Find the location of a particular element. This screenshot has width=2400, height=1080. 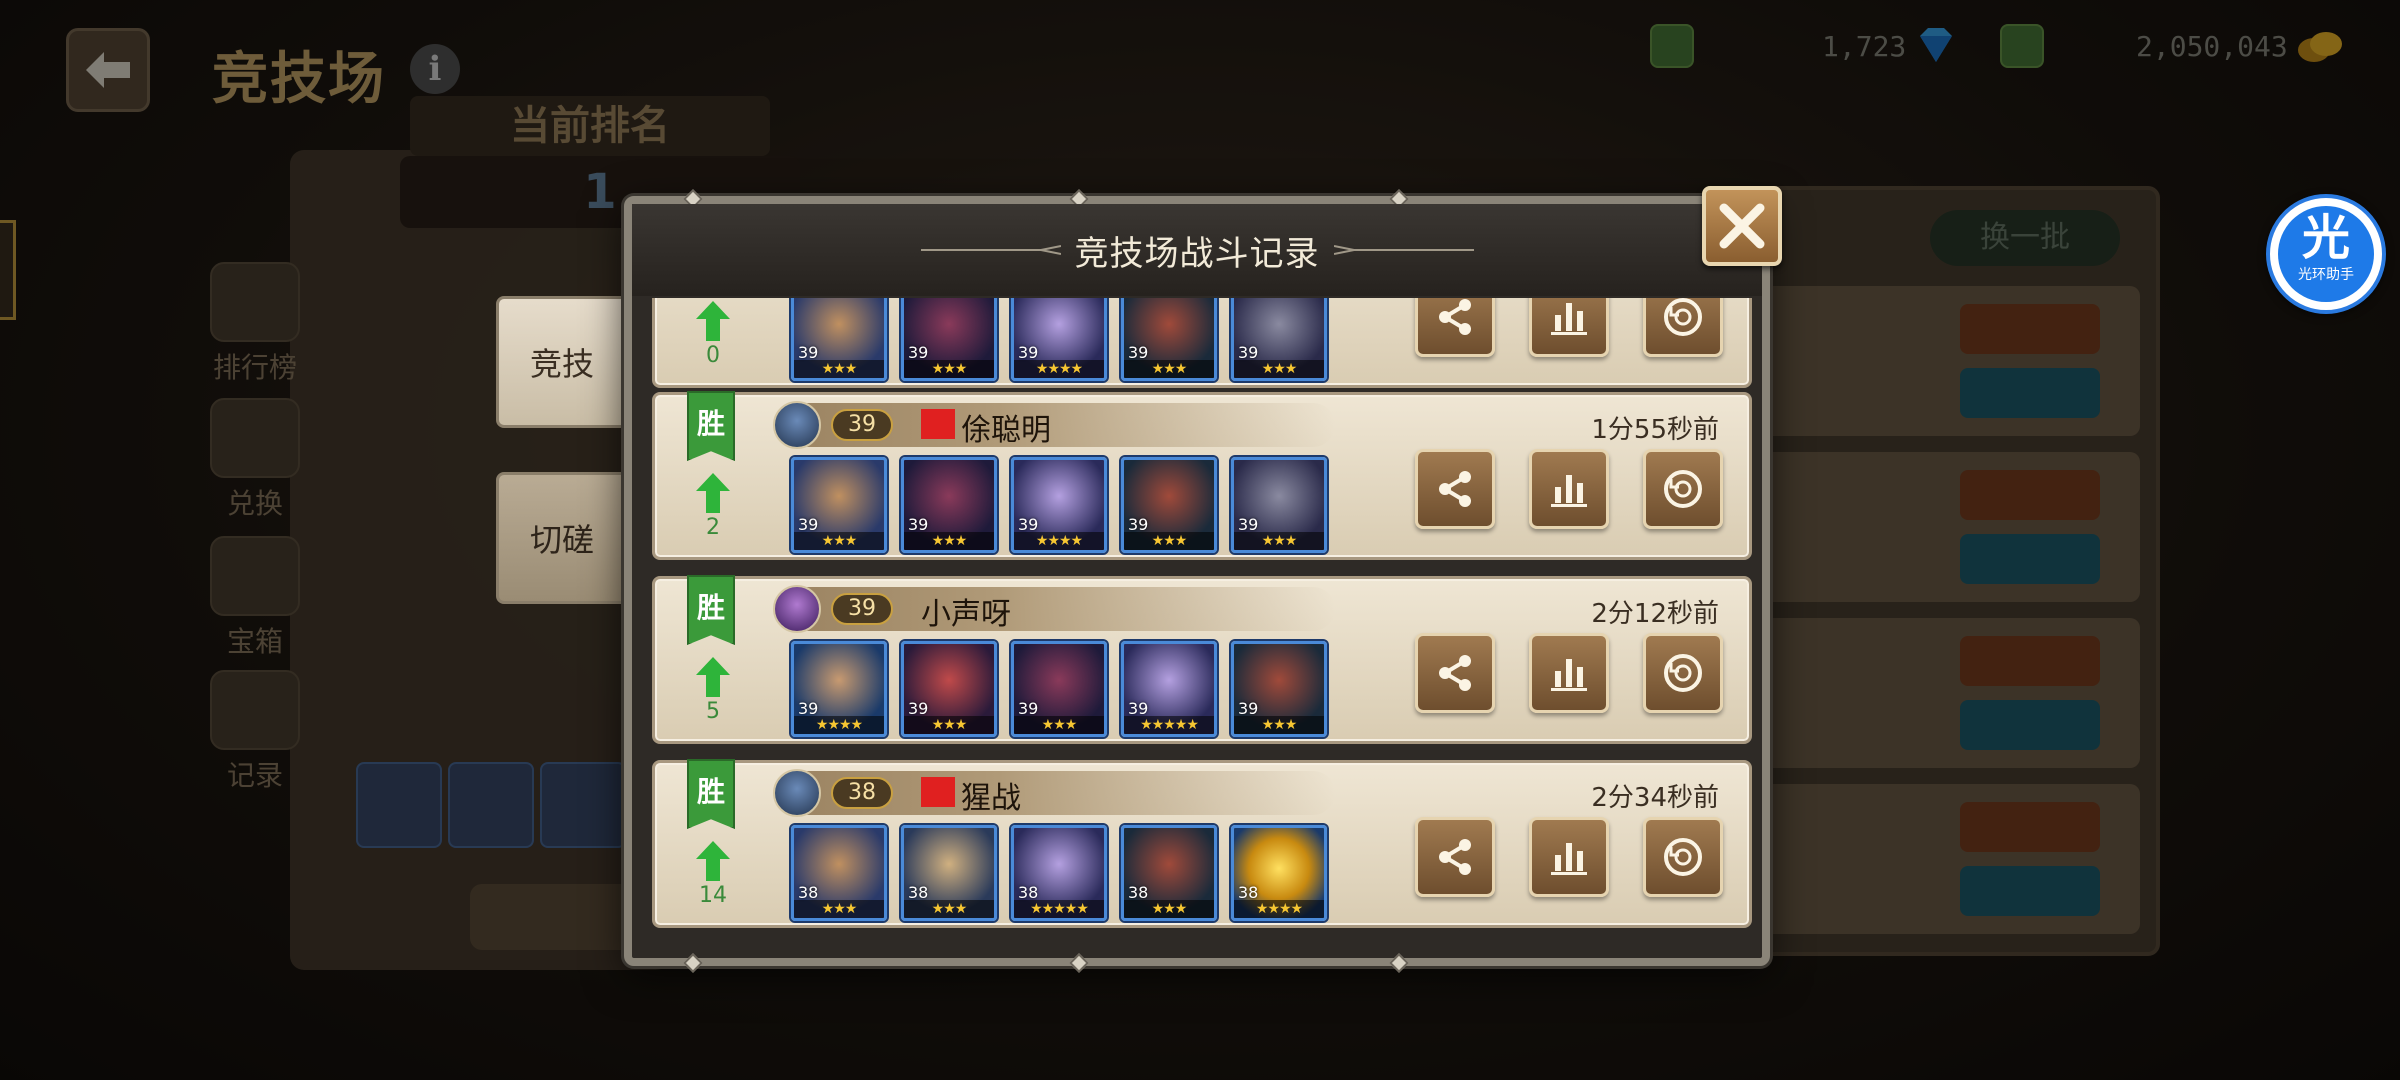

flag-icon is located at coordinates (938, 792).